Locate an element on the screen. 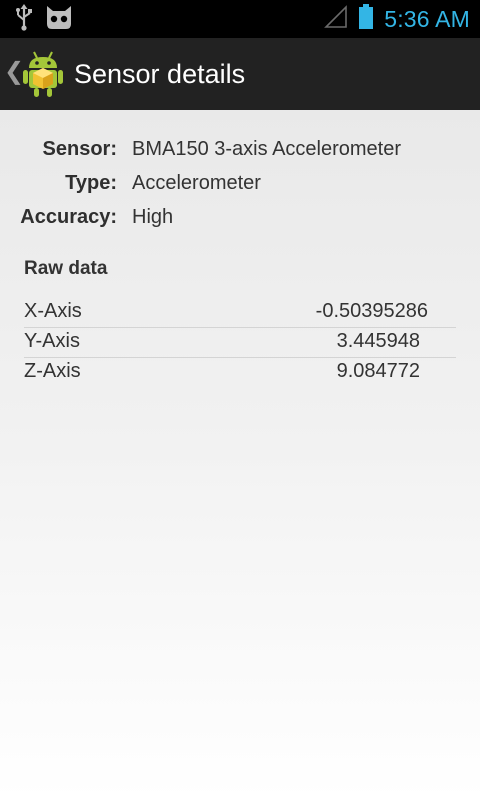  axis-label: X-Axis is located at coordinates (53, 311).